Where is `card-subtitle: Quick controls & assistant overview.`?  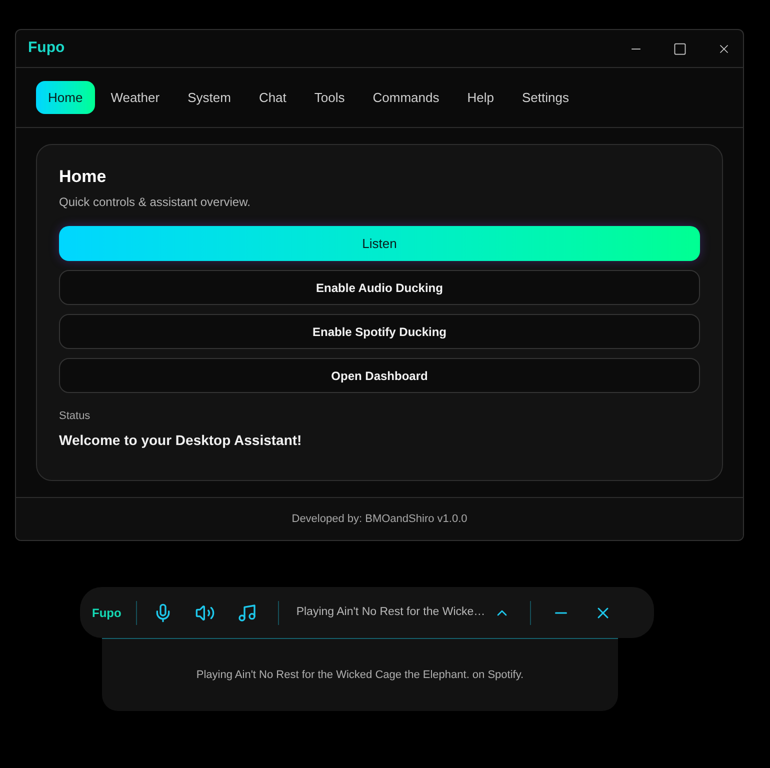
card-subtitle: Quick controls & assistant overview. is located at coordinates (155, 202).